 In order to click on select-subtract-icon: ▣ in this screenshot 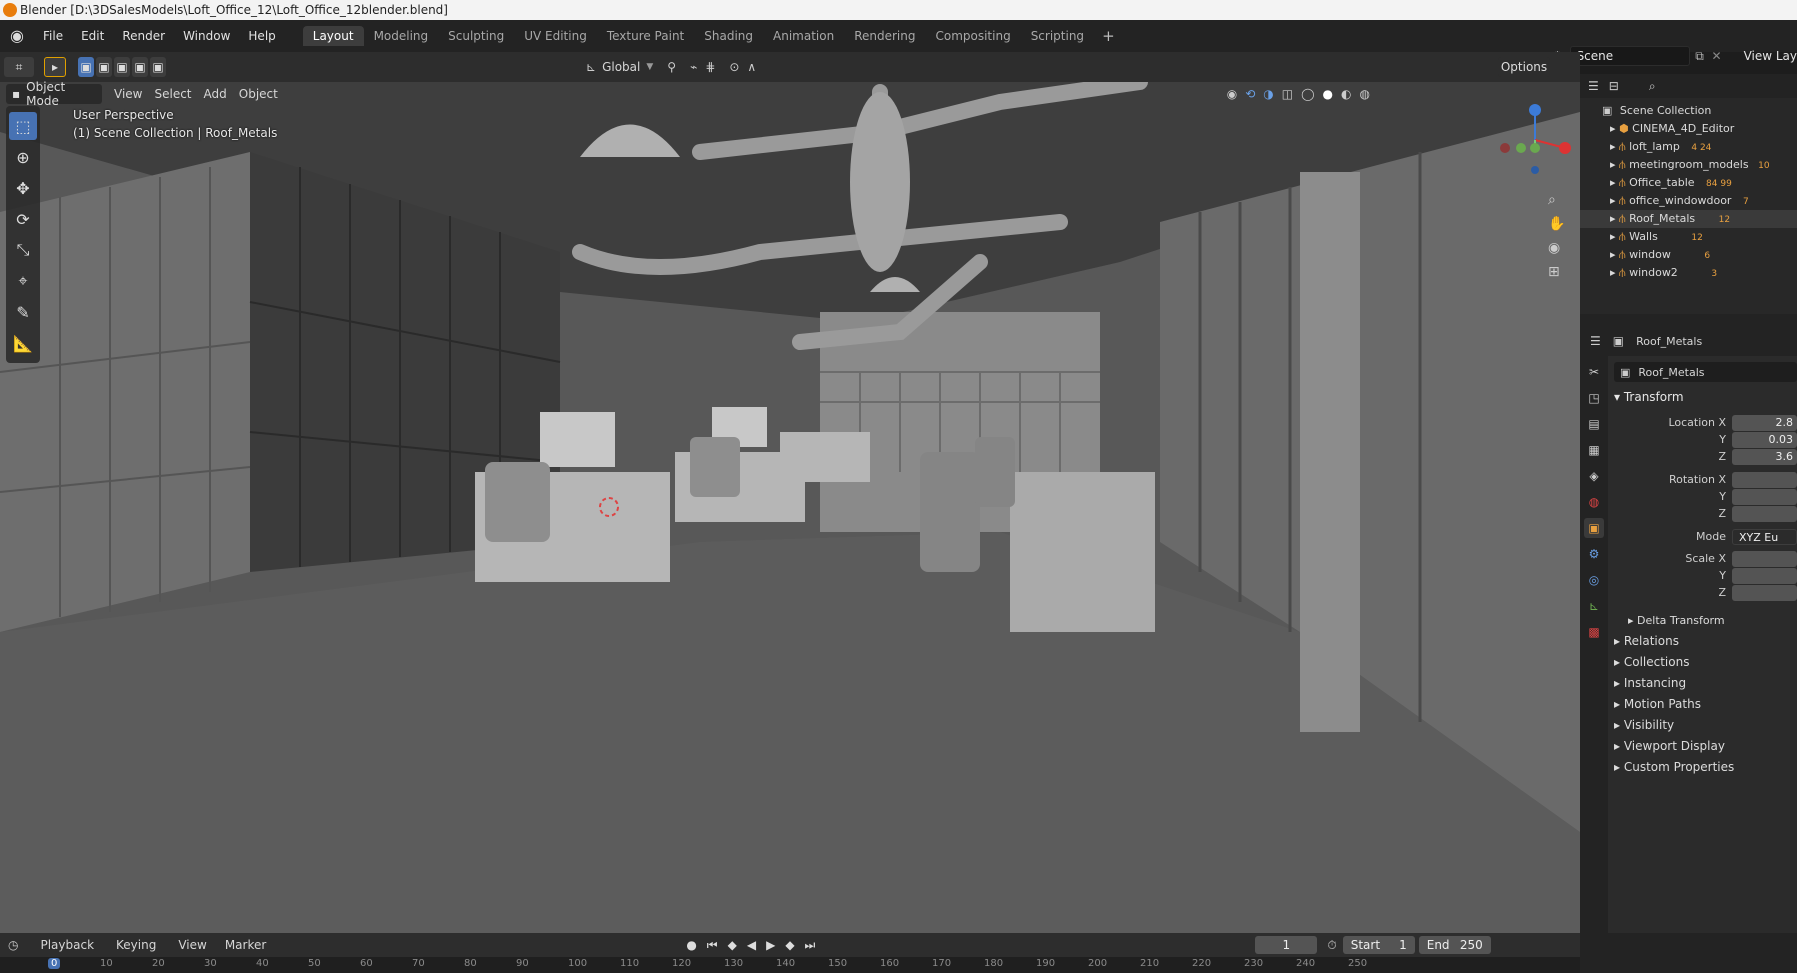, I will do `click(122, 67)`.